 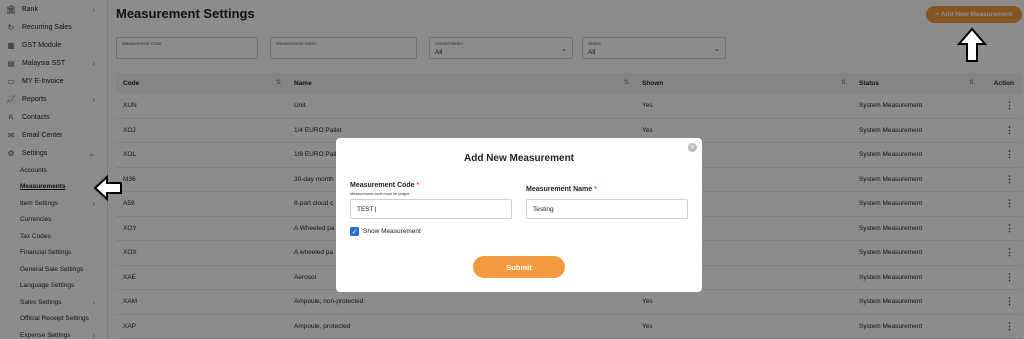 I want to click on submit-button: Submit, so click(x=519, y=267).